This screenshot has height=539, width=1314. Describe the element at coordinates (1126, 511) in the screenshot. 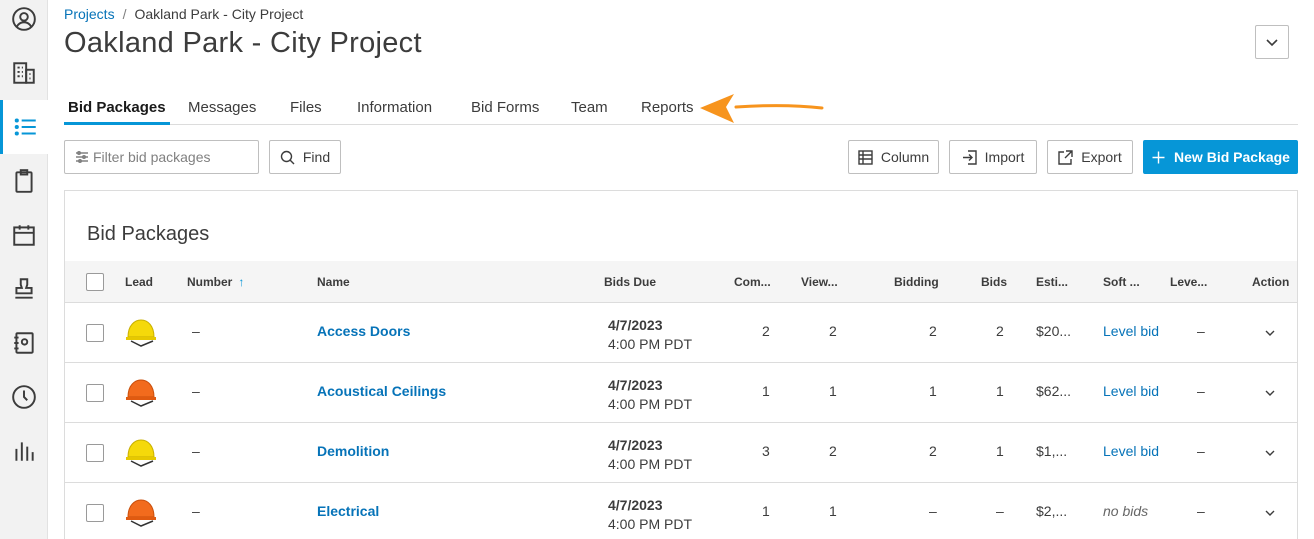

I see `no-bids-text: no bids` at that location.